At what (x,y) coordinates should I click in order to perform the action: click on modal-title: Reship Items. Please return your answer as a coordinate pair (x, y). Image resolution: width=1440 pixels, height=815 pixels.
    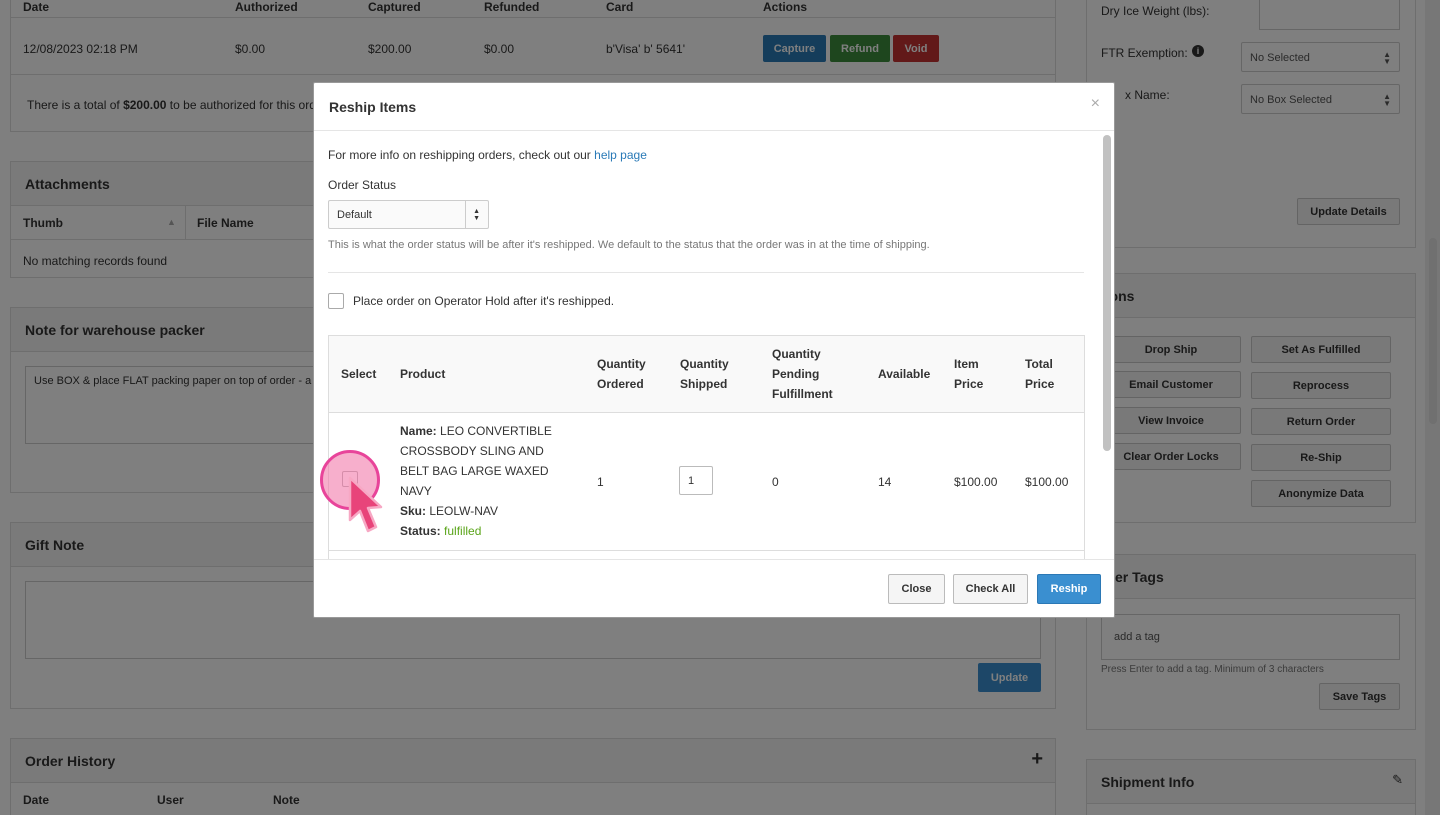
    Looking at the image, I should click on (373, 107).